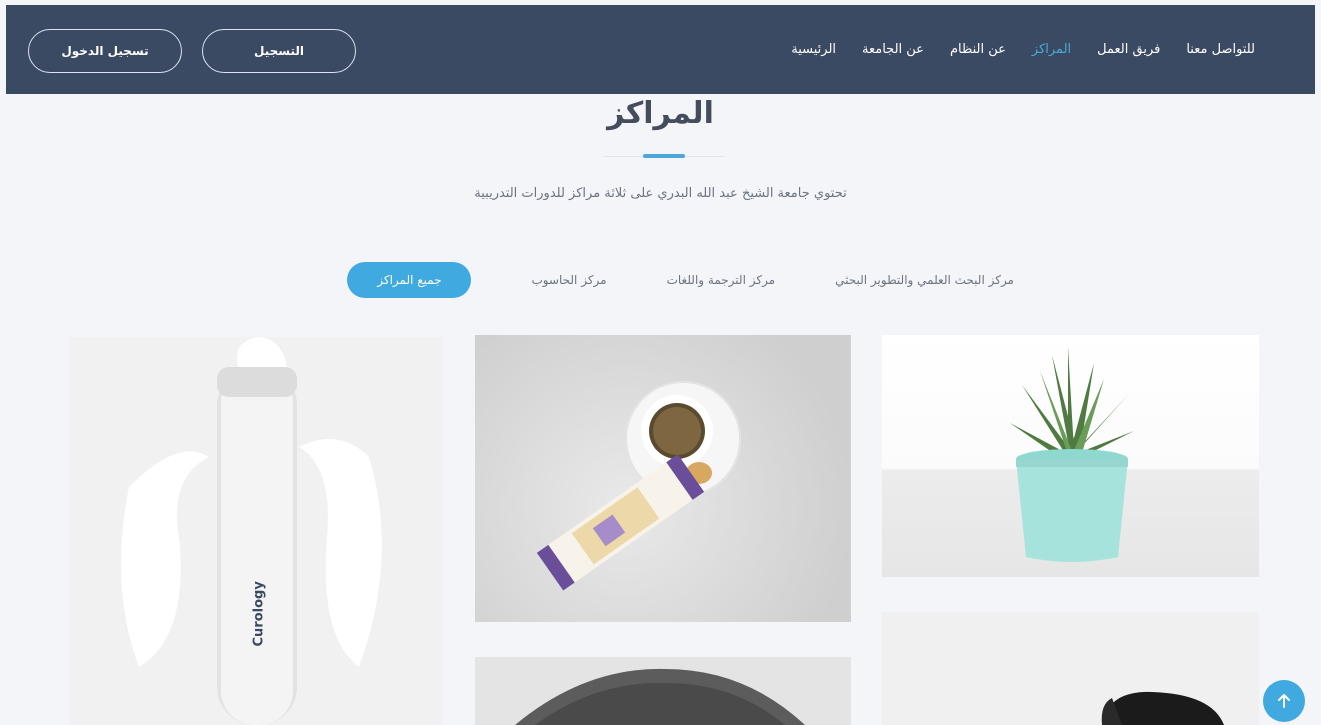  I want to click on scroll-top-button, so click(1284, 701).